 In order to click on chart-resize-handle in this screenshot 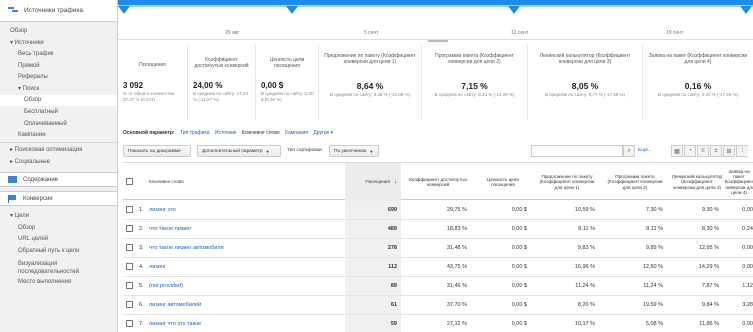, I will do `click(438, 41)`.